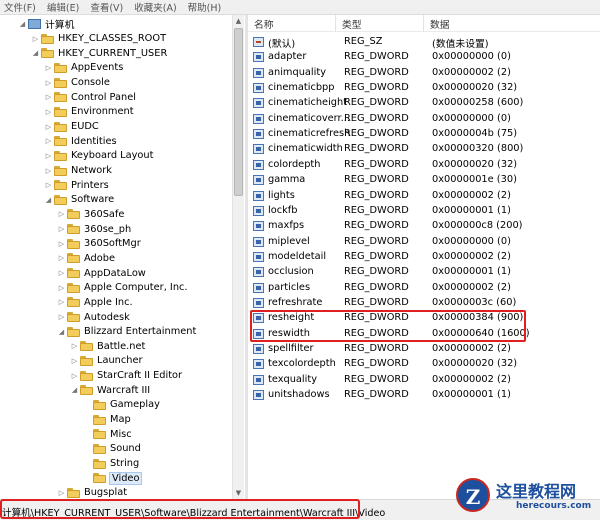 This screenshot has height=520, width=600. Describe the element at coordinates (424, 211) in the screenshot. I see `value-row: lockfb REG_DWORD 0x00000001 (1)` at that location.